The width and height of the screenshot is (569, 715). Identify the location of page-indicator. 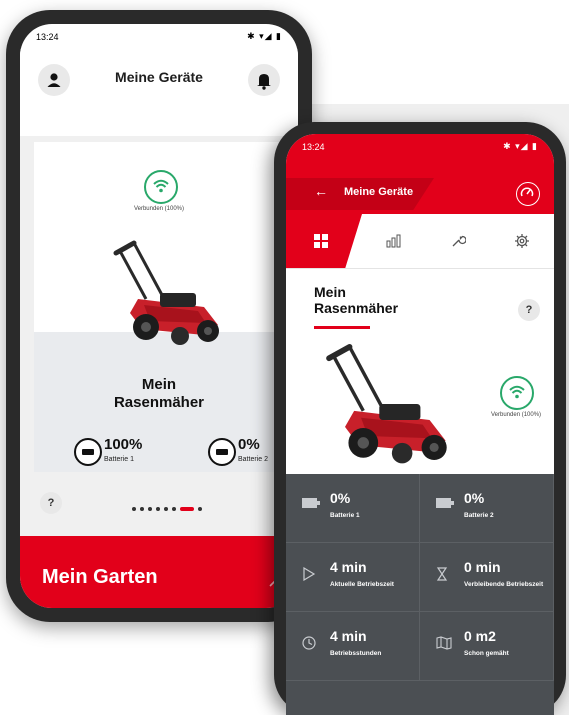
(169, 505).